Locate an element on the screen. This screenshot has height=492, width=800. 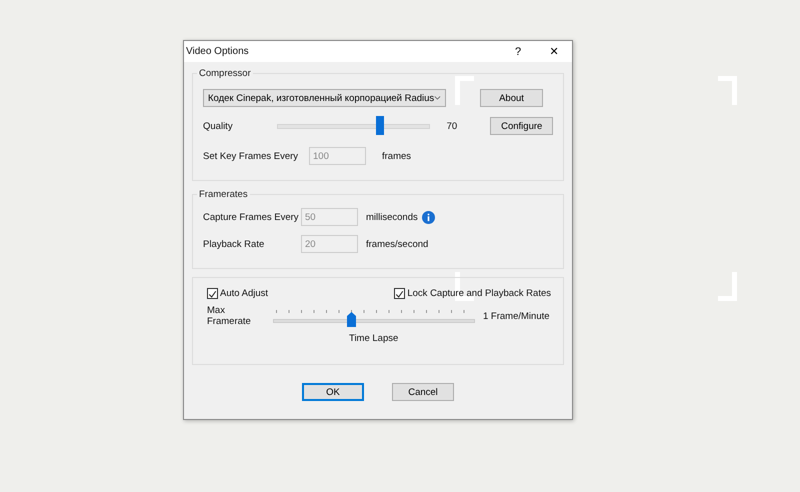
quality-label: Quality is located at coordinates (218, 126).